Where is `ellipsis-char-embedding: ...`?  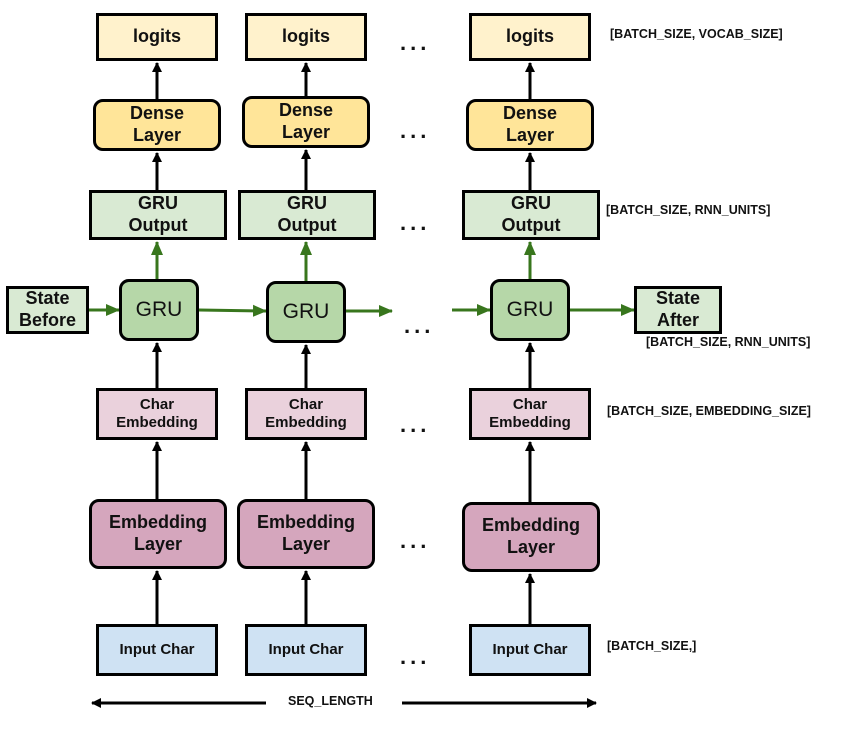 ellipsis-char-embedding: ... is located at coordinates (415, 424).